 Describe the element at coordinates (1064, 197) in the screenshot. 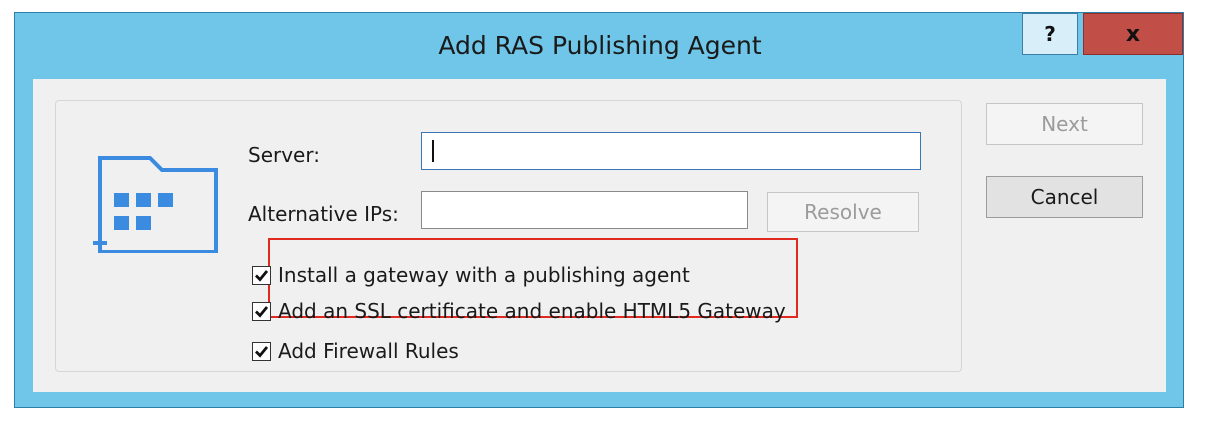

I see `cancel-button: Cancel` at that location.